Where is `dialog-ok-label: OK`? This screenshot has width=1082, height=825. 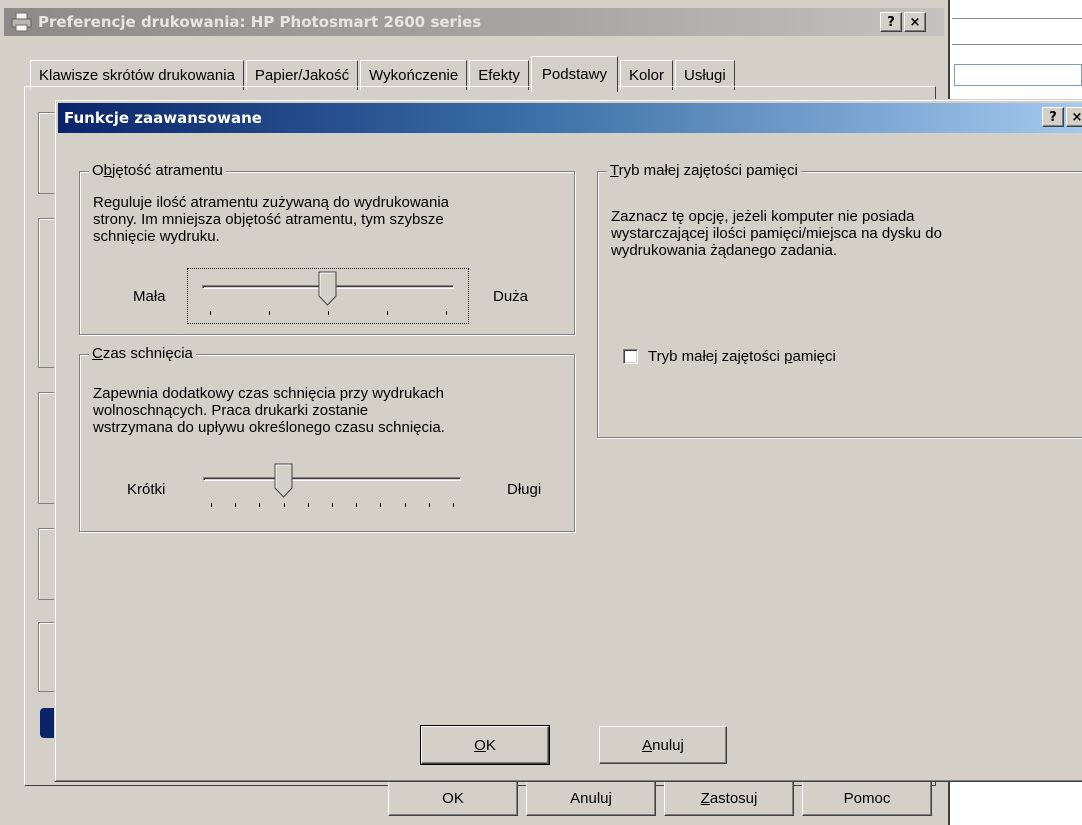 dialog-ok-label: OK is located at coordinates (485, 745).